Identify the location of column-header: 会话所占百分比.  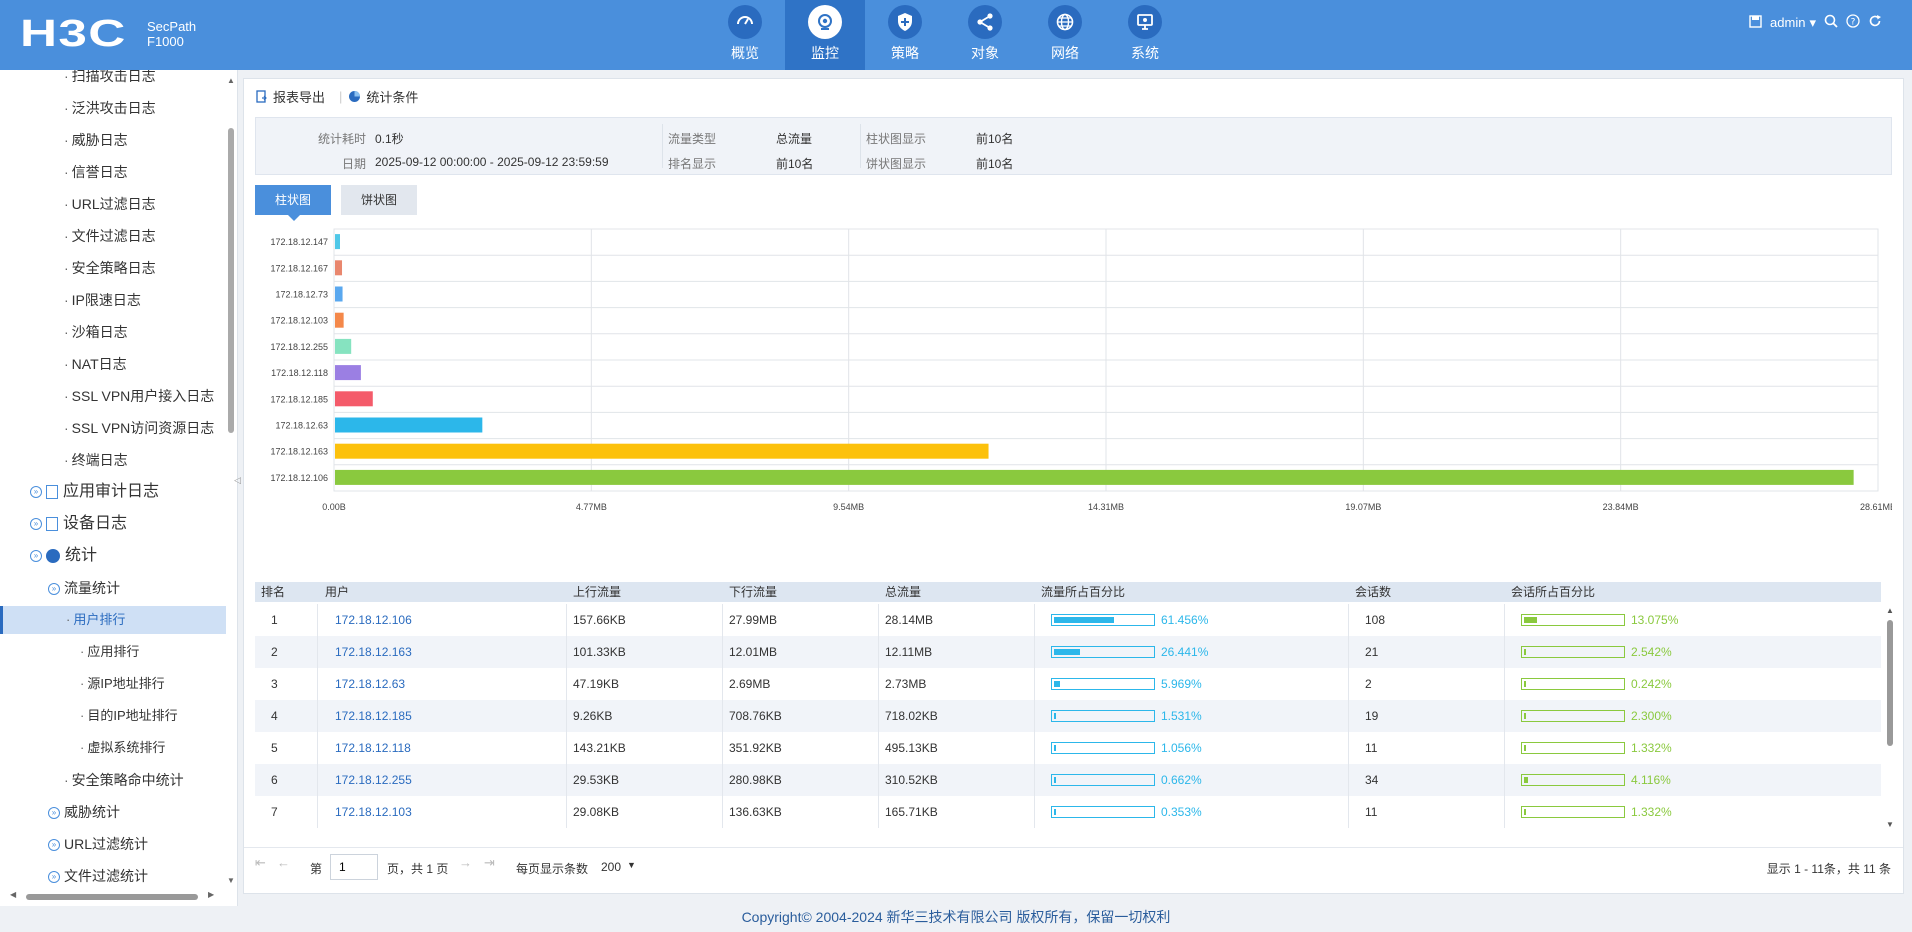
(1553, 592).